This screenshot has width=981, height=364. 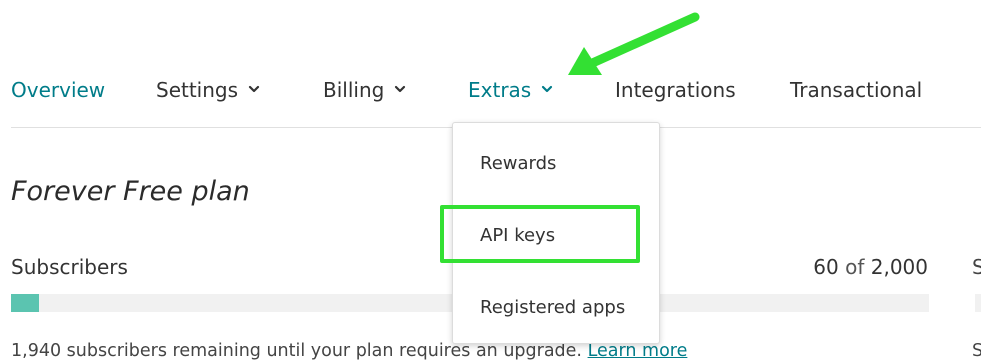 I want to click on tab-settings-label: Settings, so click(x=197, y=90).